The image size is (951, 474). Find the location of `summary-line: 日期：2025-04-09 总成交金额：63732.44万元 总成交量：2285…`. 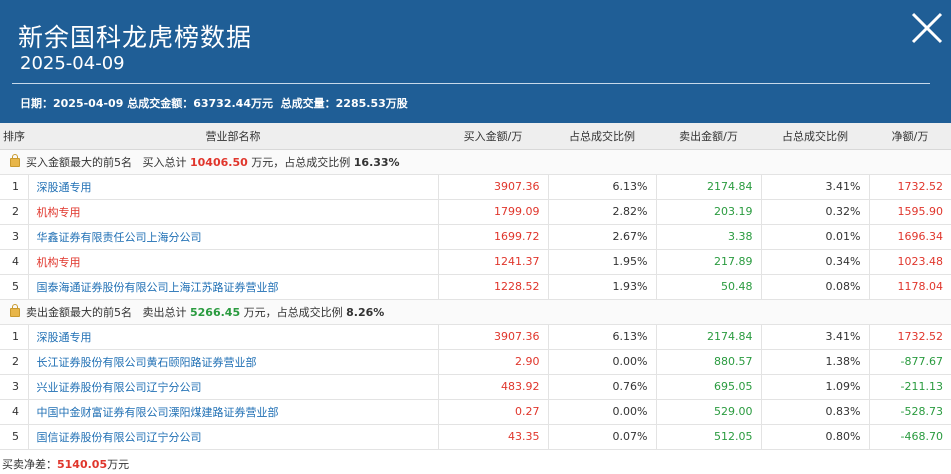

summary-line: 日期：2025-04-09 总成交金额：63732.44万元 总成交量：2285… is located at coordinates (214, 103).